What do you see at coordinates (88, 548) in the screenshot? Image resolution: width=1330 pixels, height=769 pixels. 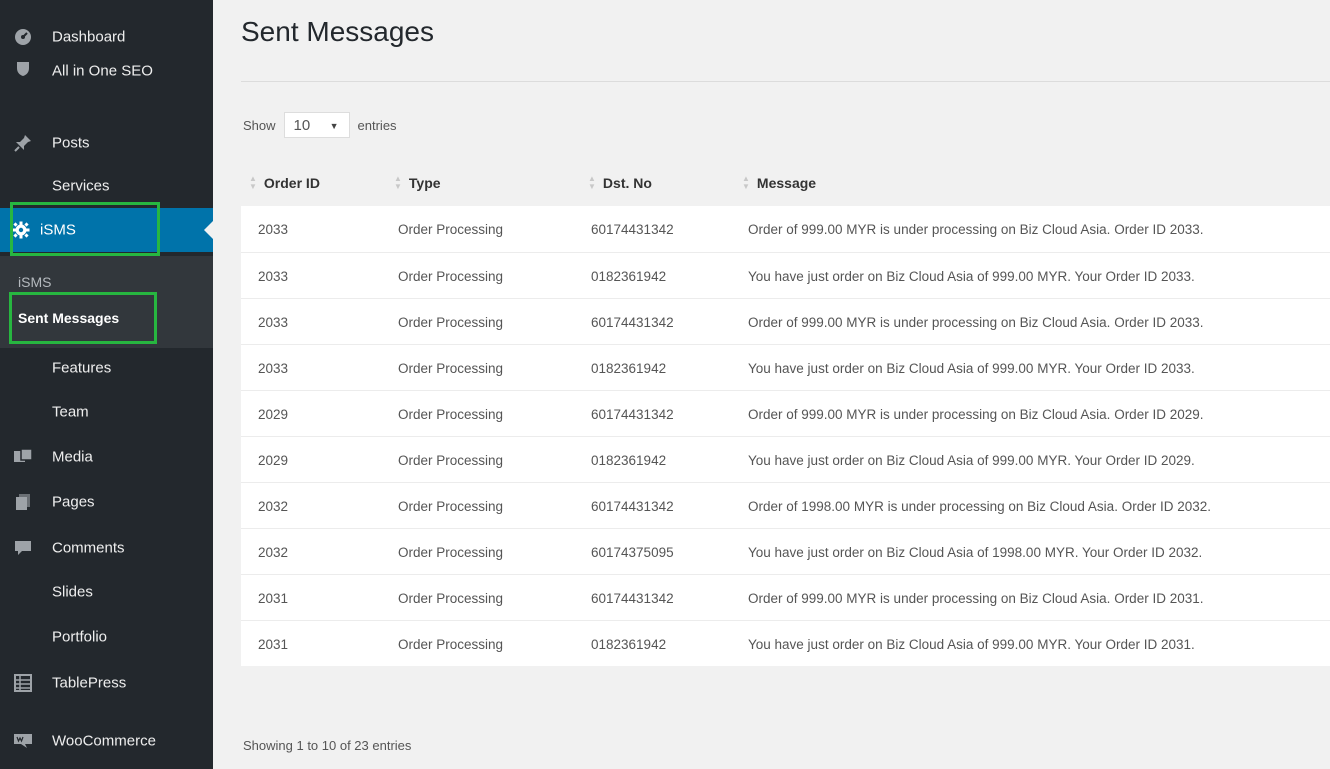 I see `sidebar-item-label: Comments` at bounding box center [88, 548].